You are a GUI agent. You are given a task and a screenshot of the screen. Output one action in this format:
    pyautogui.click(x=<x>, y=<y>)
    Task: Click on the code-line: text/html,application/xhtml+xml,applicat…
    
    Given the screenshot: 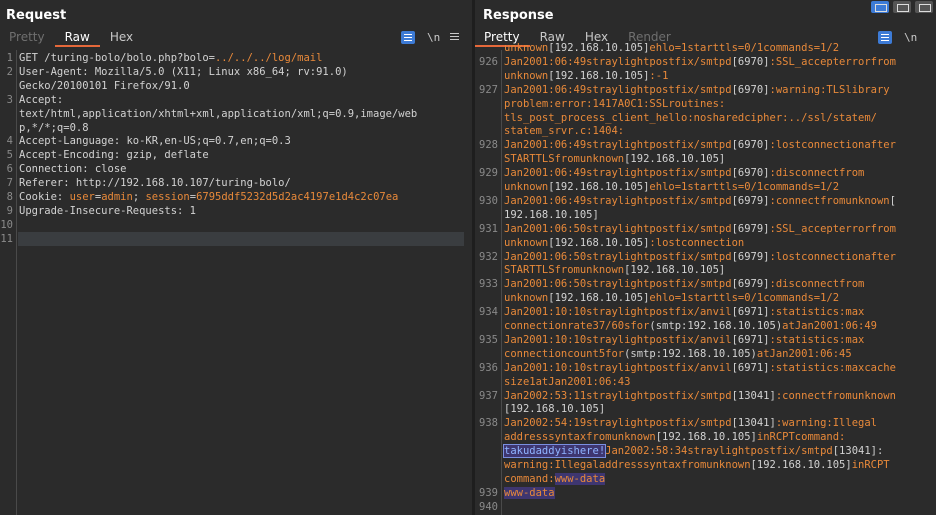 What is the action you would take?
    pyautogui.click(x=218, y=115)
    